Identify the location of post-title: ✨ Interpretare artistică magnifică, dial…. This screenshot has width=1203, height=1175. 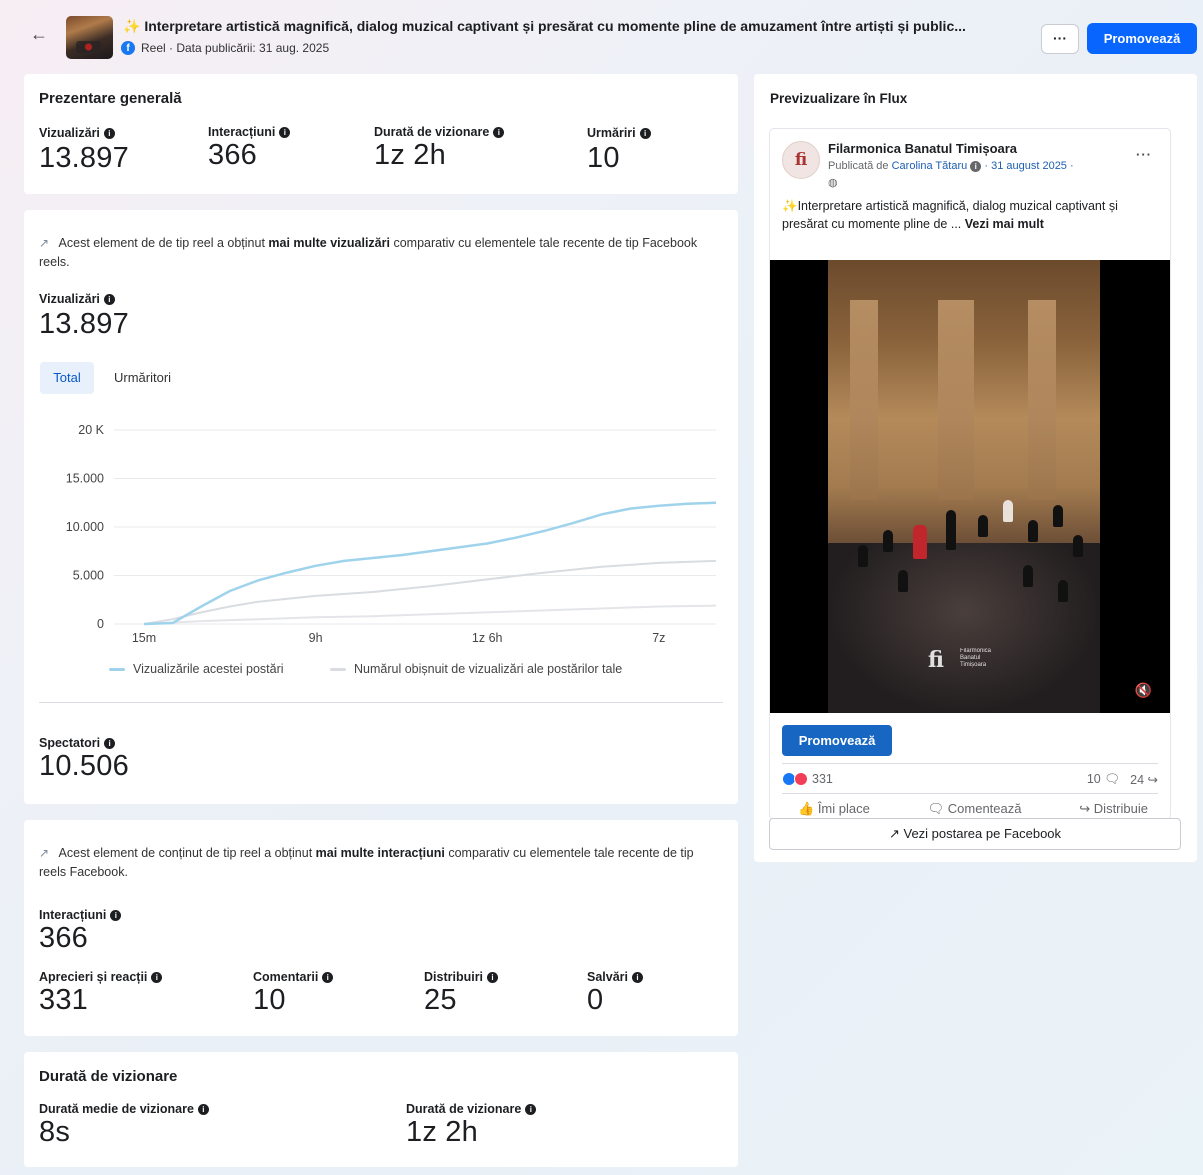
(544, 26).